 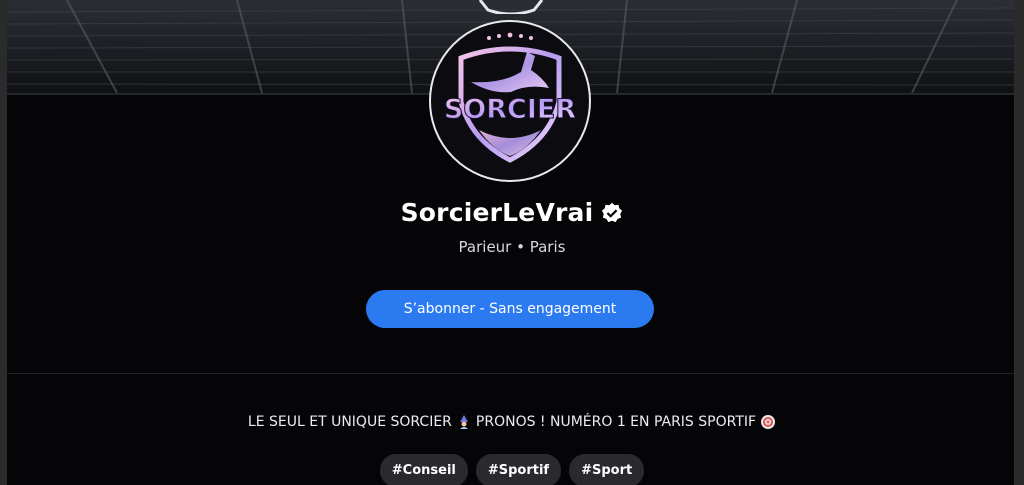 I want to click on section-divider, so click(x=510, y=373).